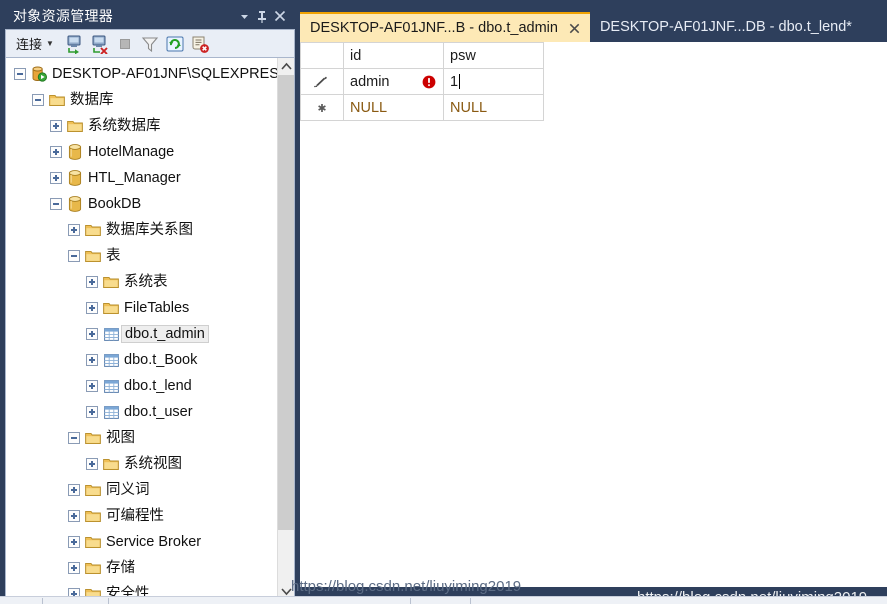 Image resolution: width=887 pixels, height=604 pixels. I want to click on tree-node: Service Broker, so click(141, 542).